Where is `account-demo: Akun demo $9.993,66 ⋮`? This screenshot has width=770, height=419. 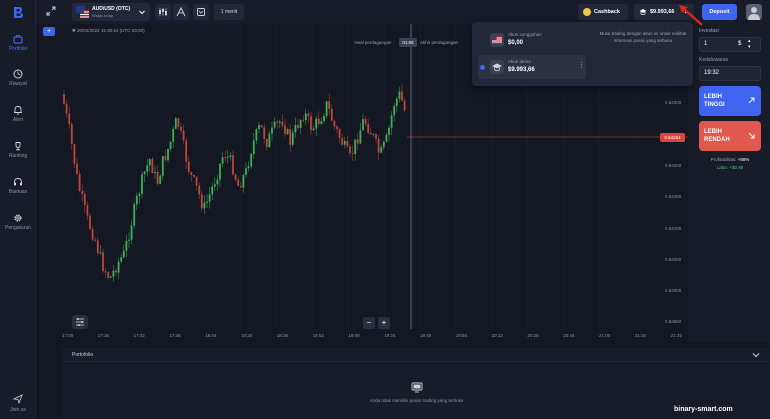 account-demo: Akun demo $9.993,66 ⋮ is located at coordinates (532, 67).